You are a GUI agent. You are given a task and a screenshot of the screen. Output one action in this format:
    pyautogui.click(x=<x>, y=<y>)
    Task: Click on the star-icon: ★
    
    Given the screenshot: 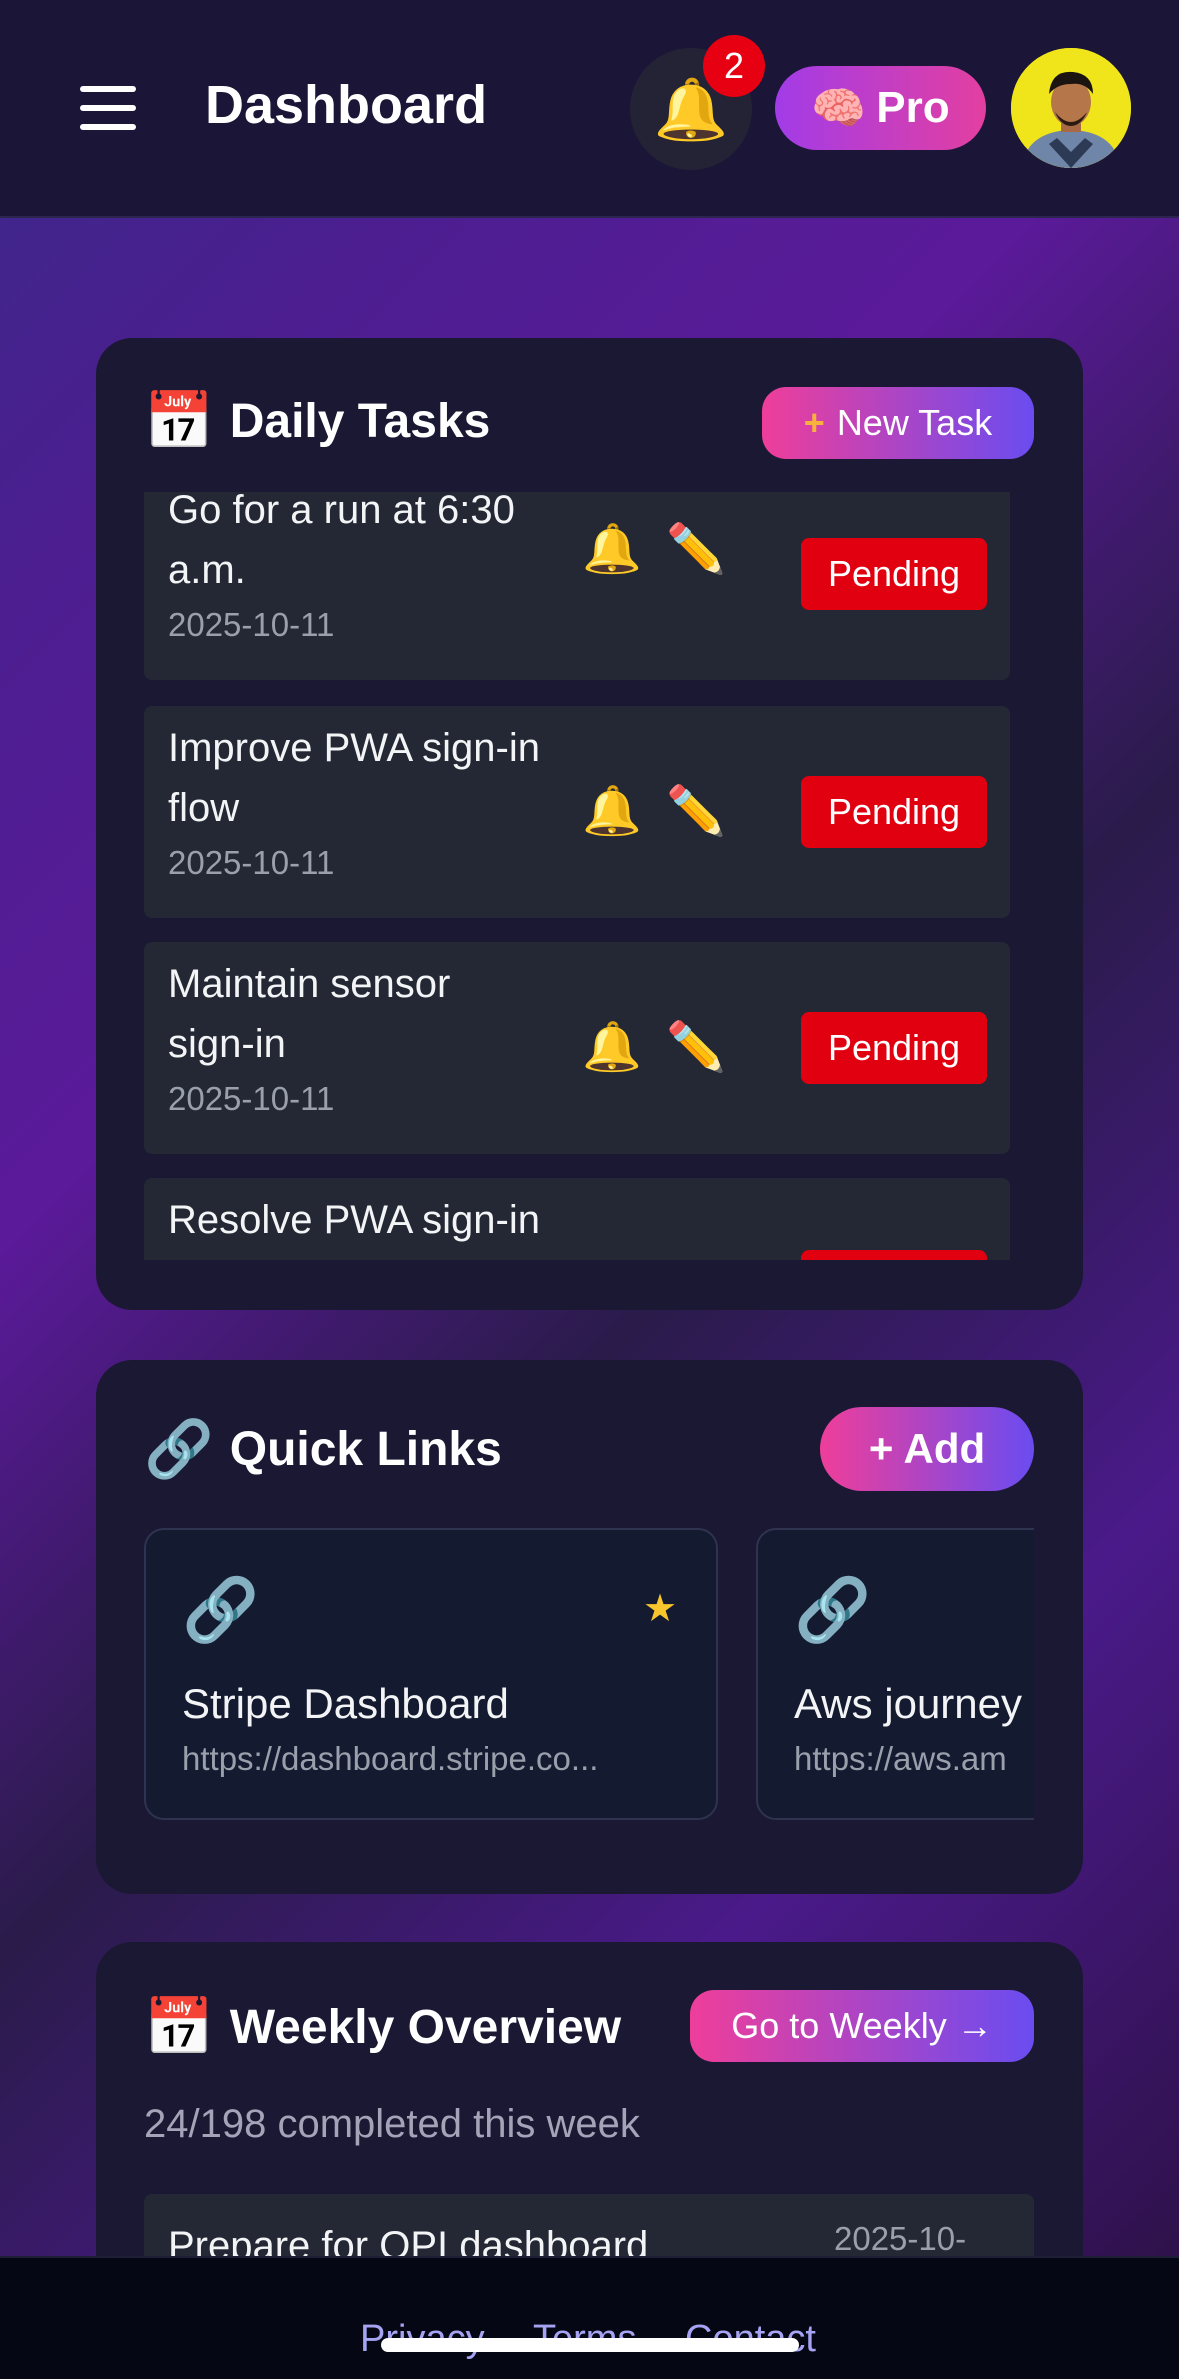 What is the action you would take?
    pyautogui.click(x=660, y=1608)
    